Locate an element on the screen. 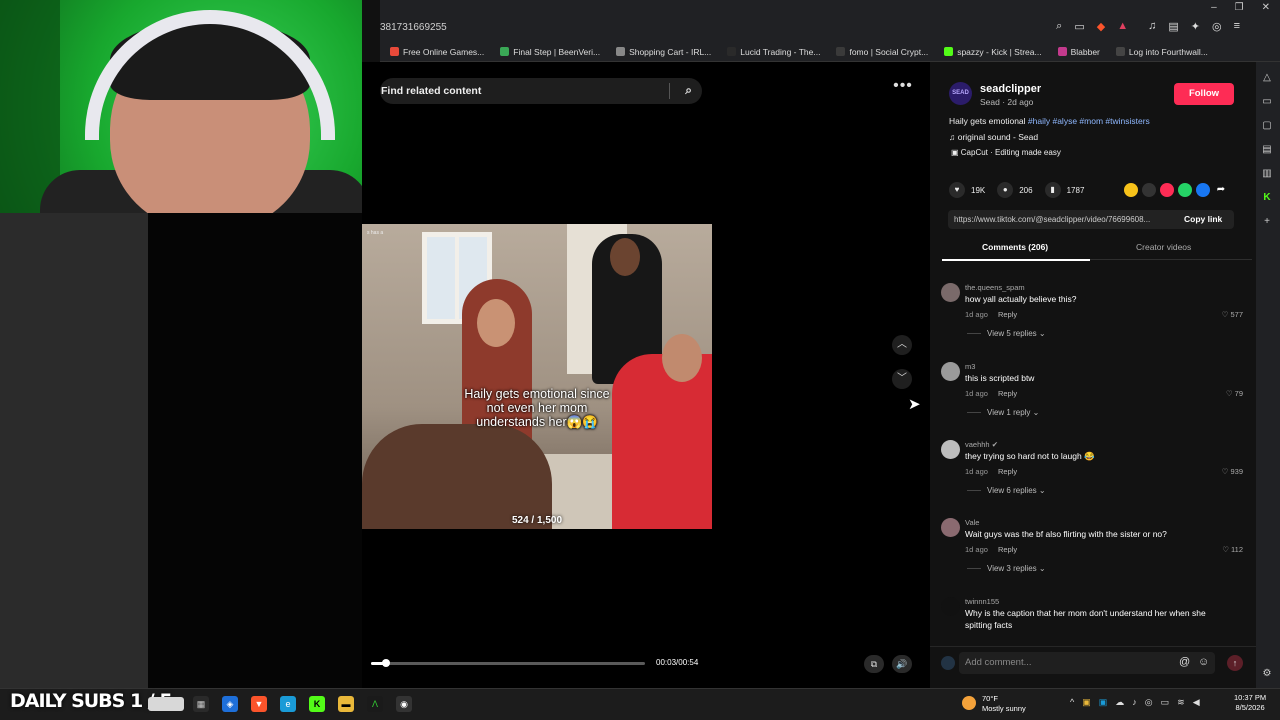 The image size is (1280, 720). comment-username: vaehhh ✔ is located at coordinates (981, 444).